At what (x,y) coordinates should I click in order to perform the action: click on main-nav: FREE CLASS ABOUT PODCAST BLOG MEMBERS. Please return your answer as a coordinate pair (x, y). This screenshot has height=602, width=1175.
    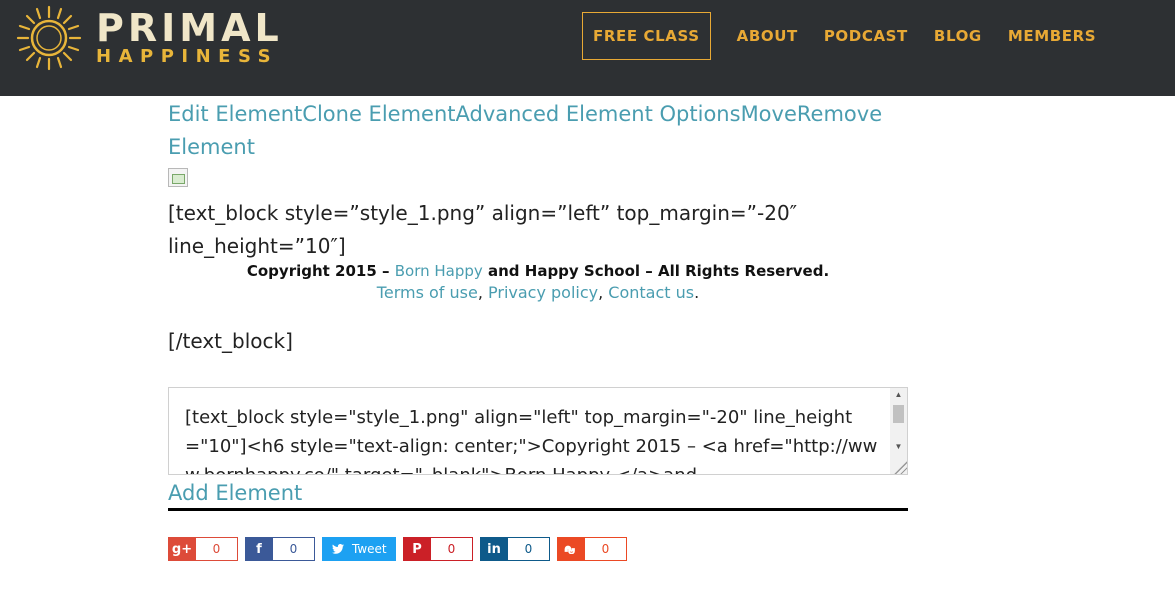
    Looking at the image, I should click on (852, 36).